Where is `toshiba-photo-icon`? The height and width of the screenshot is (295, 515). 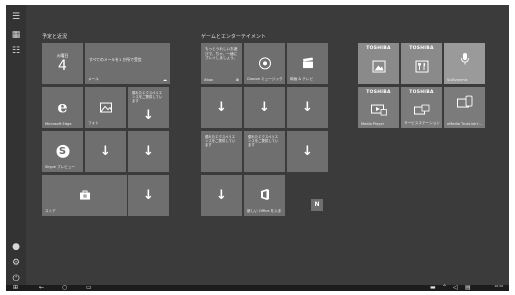
toshiba-photo-icon is located at coordinates (378, 66).